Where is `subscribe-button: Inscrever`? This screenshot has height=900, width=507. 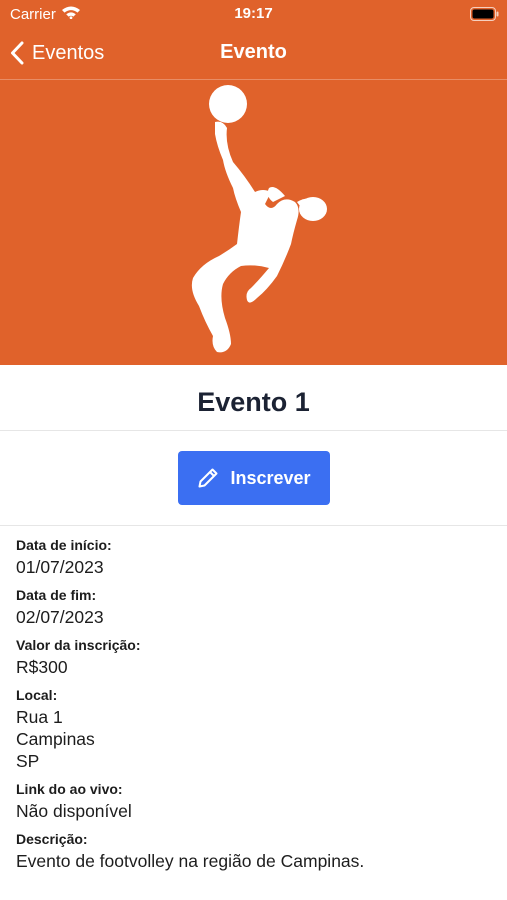 subscribe-button: Inscrever is located at coordinates (254, 478).